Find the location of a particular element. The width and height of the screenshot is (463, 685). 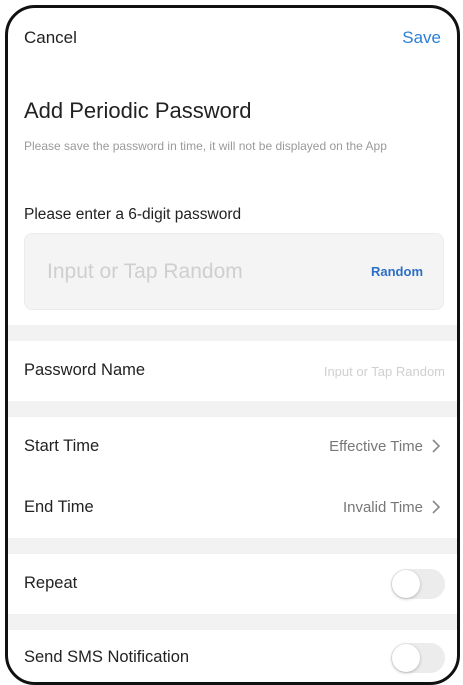

repeat-row: Repeat is located at coordinates (232, 584).